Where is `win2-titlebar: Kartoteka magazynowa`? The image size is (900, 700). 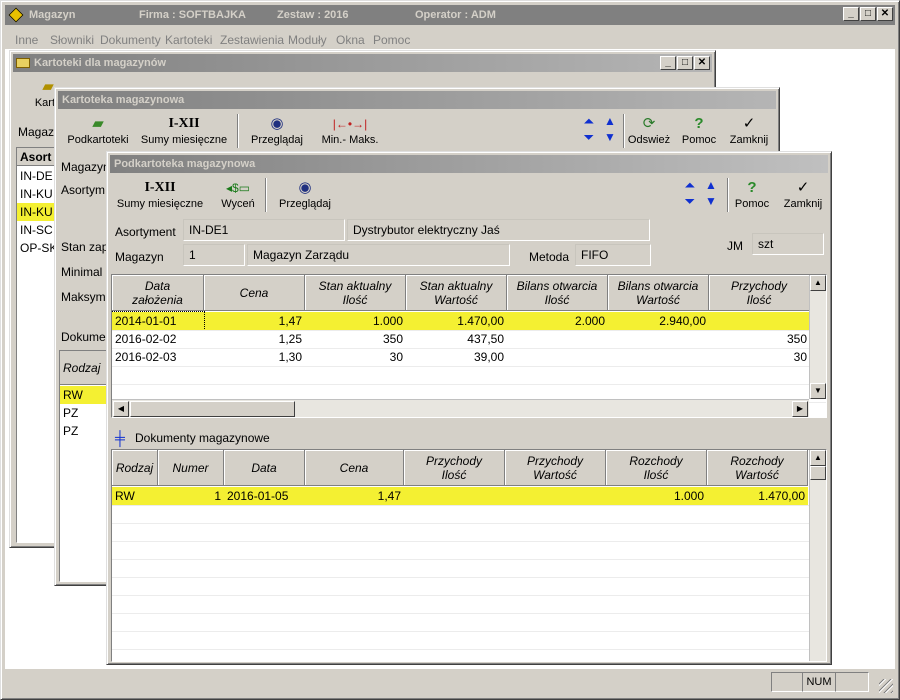
win2-titlebar: Kartoteka magazynowa is located at coordinates (417, 100).